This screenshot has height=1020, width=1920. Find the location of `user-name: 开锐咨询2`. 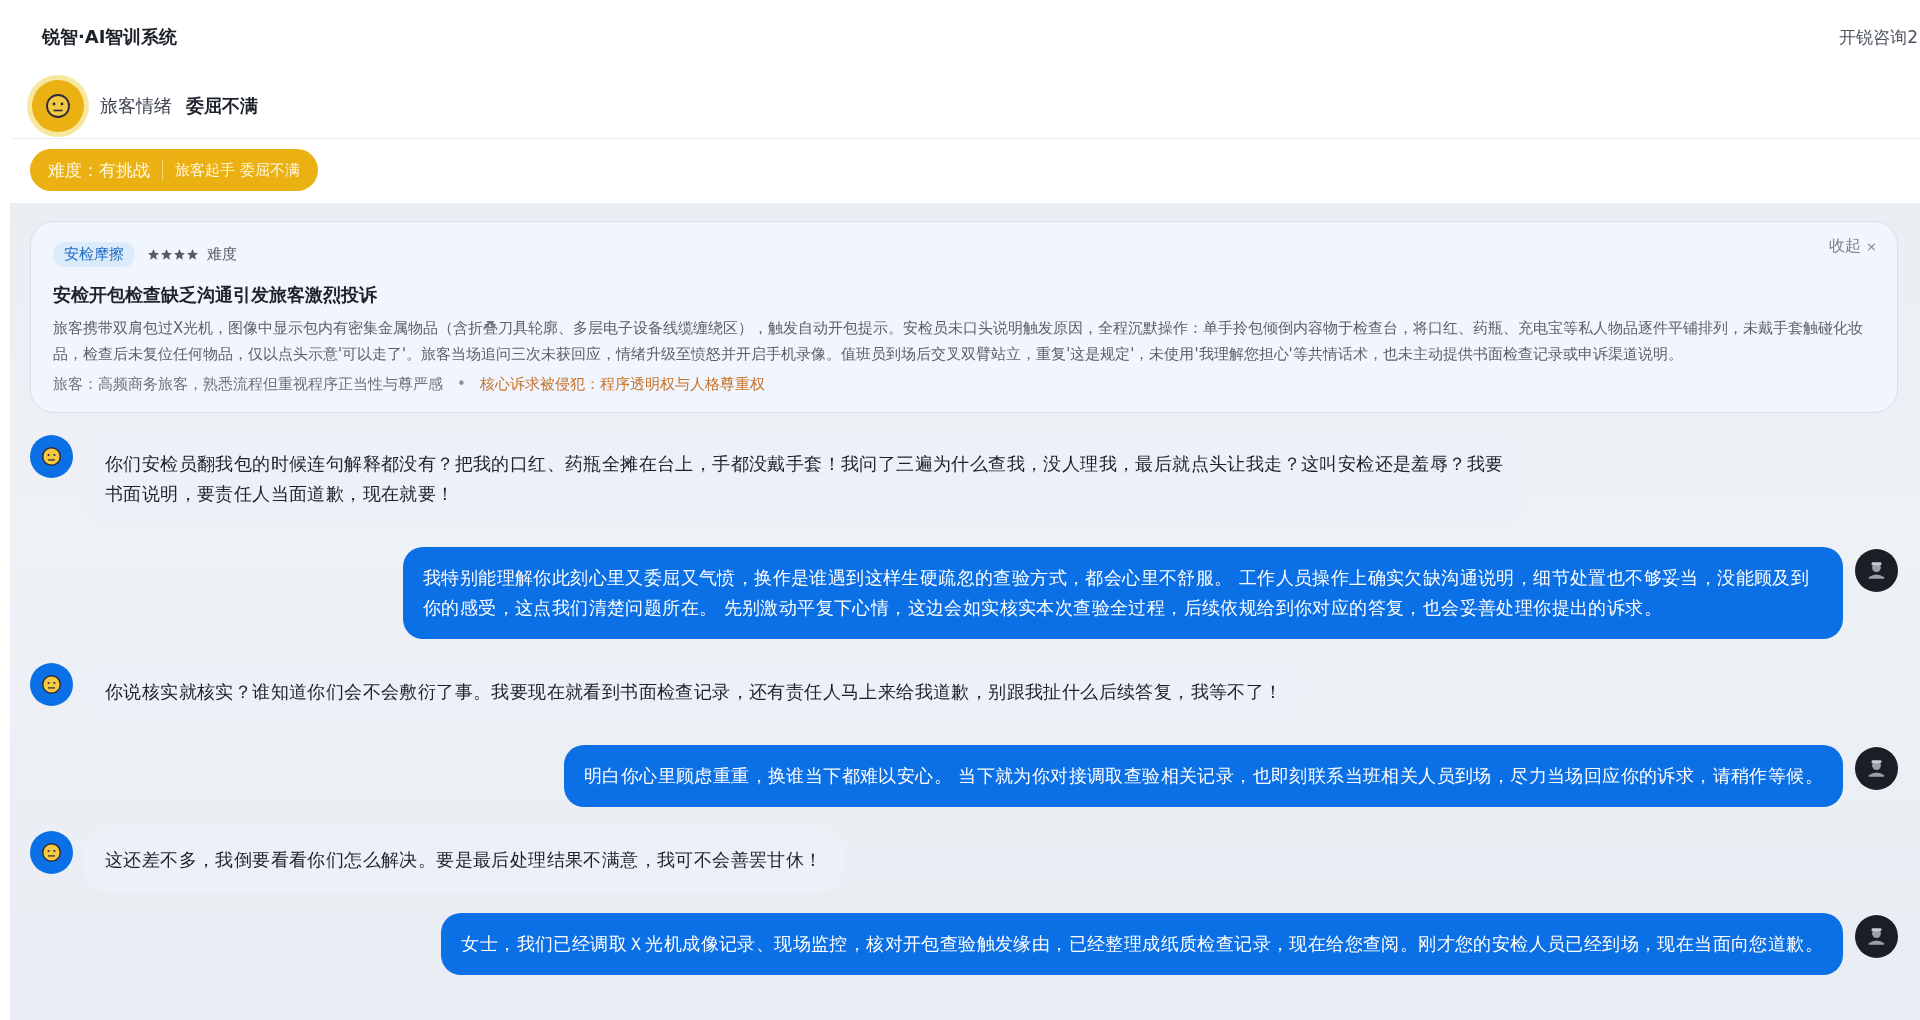

user-name: 开锐咨询2 is located at coordinates (1878, 37).